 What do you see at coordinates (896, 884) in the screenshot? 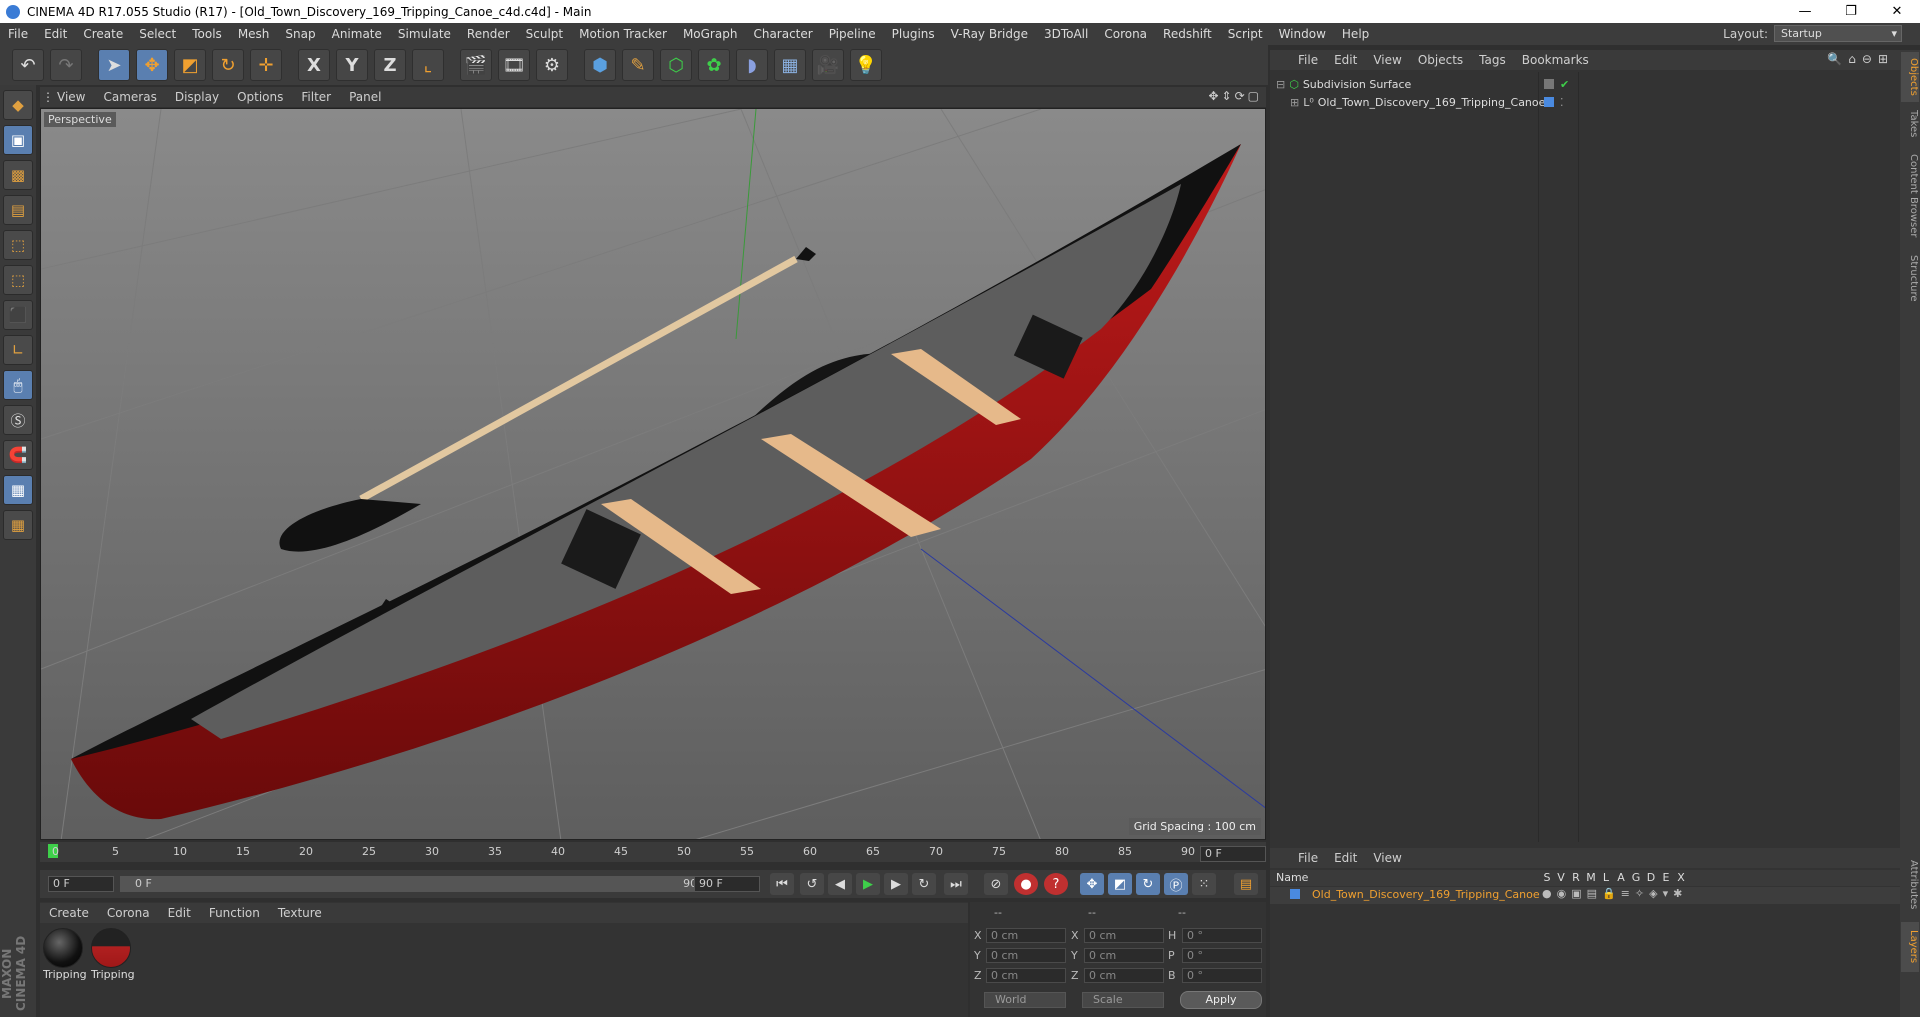
I see `next-frame-icon: ▶` at bounding box center [896, 884].